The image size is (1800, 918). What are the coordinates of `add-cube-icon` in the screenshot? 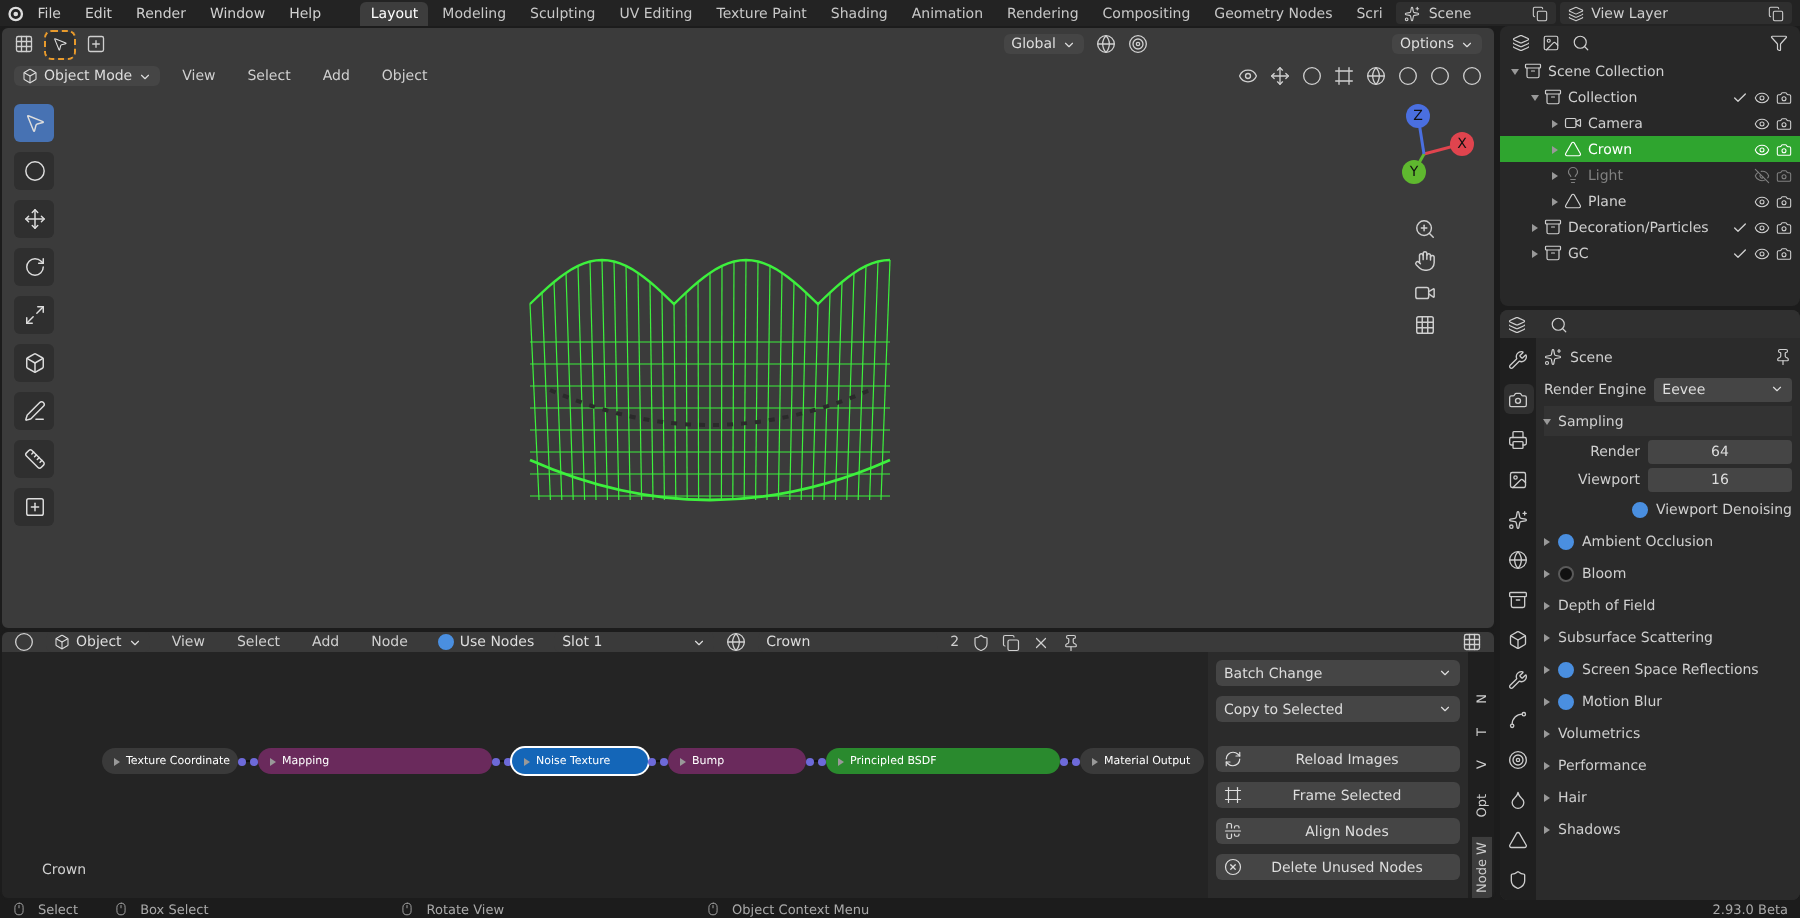 It's located at (34, 507).